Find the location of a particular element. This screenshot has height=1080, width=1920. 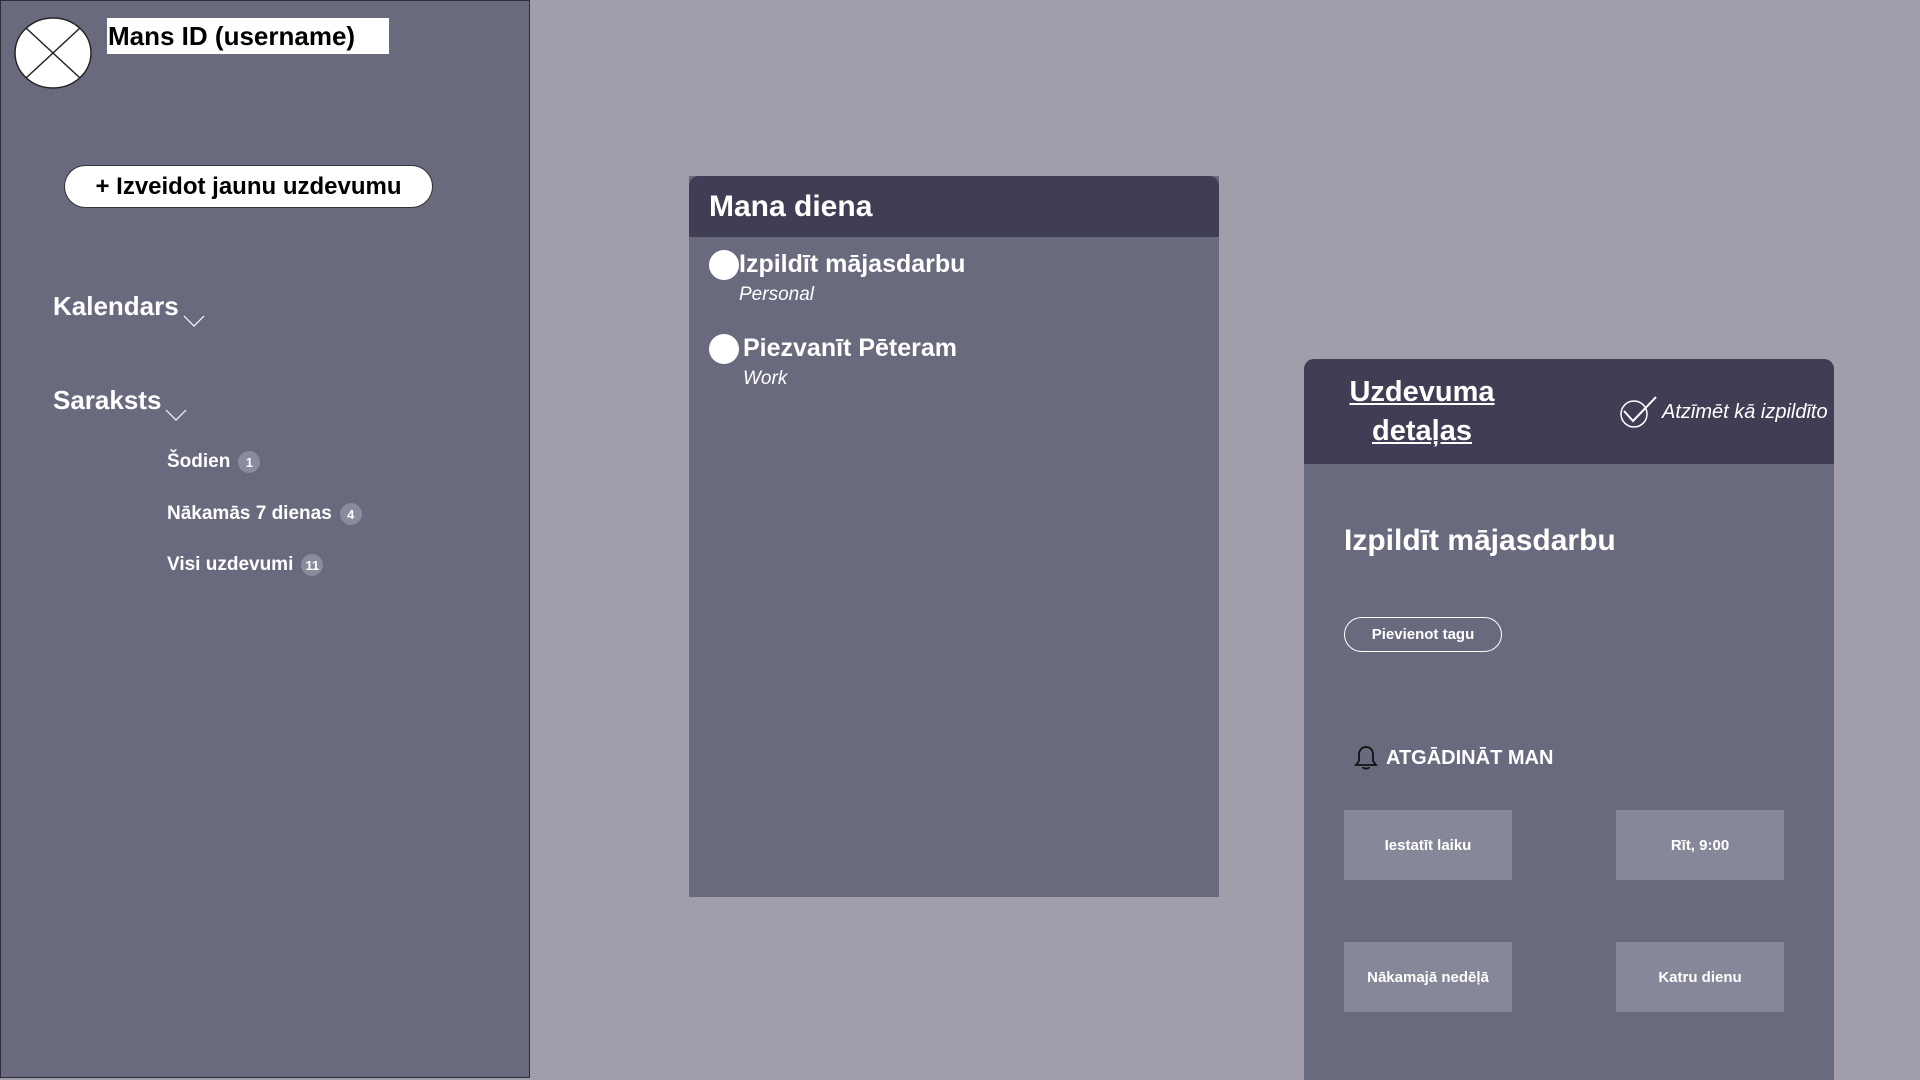

calendar-section: Kalendars is located at coordinates (129, 309).